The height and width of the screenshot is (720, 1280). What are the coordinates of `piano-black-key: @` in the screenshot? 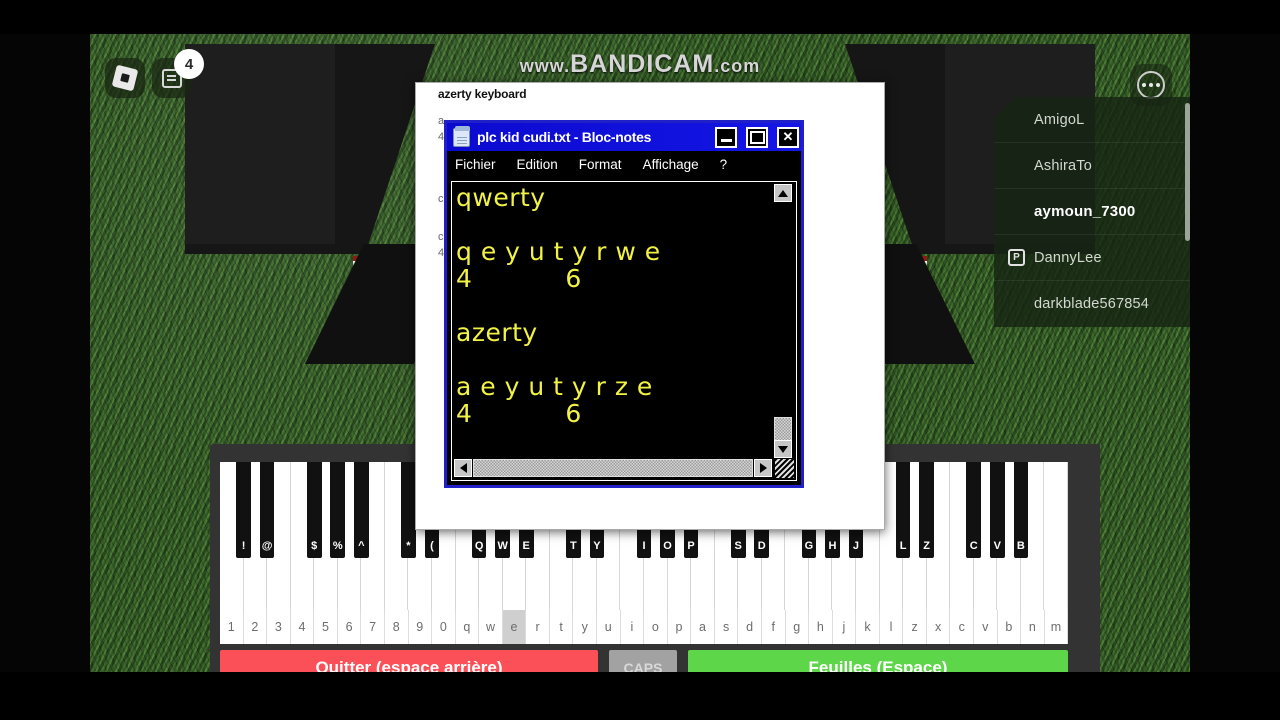 It's located at (267, 510).